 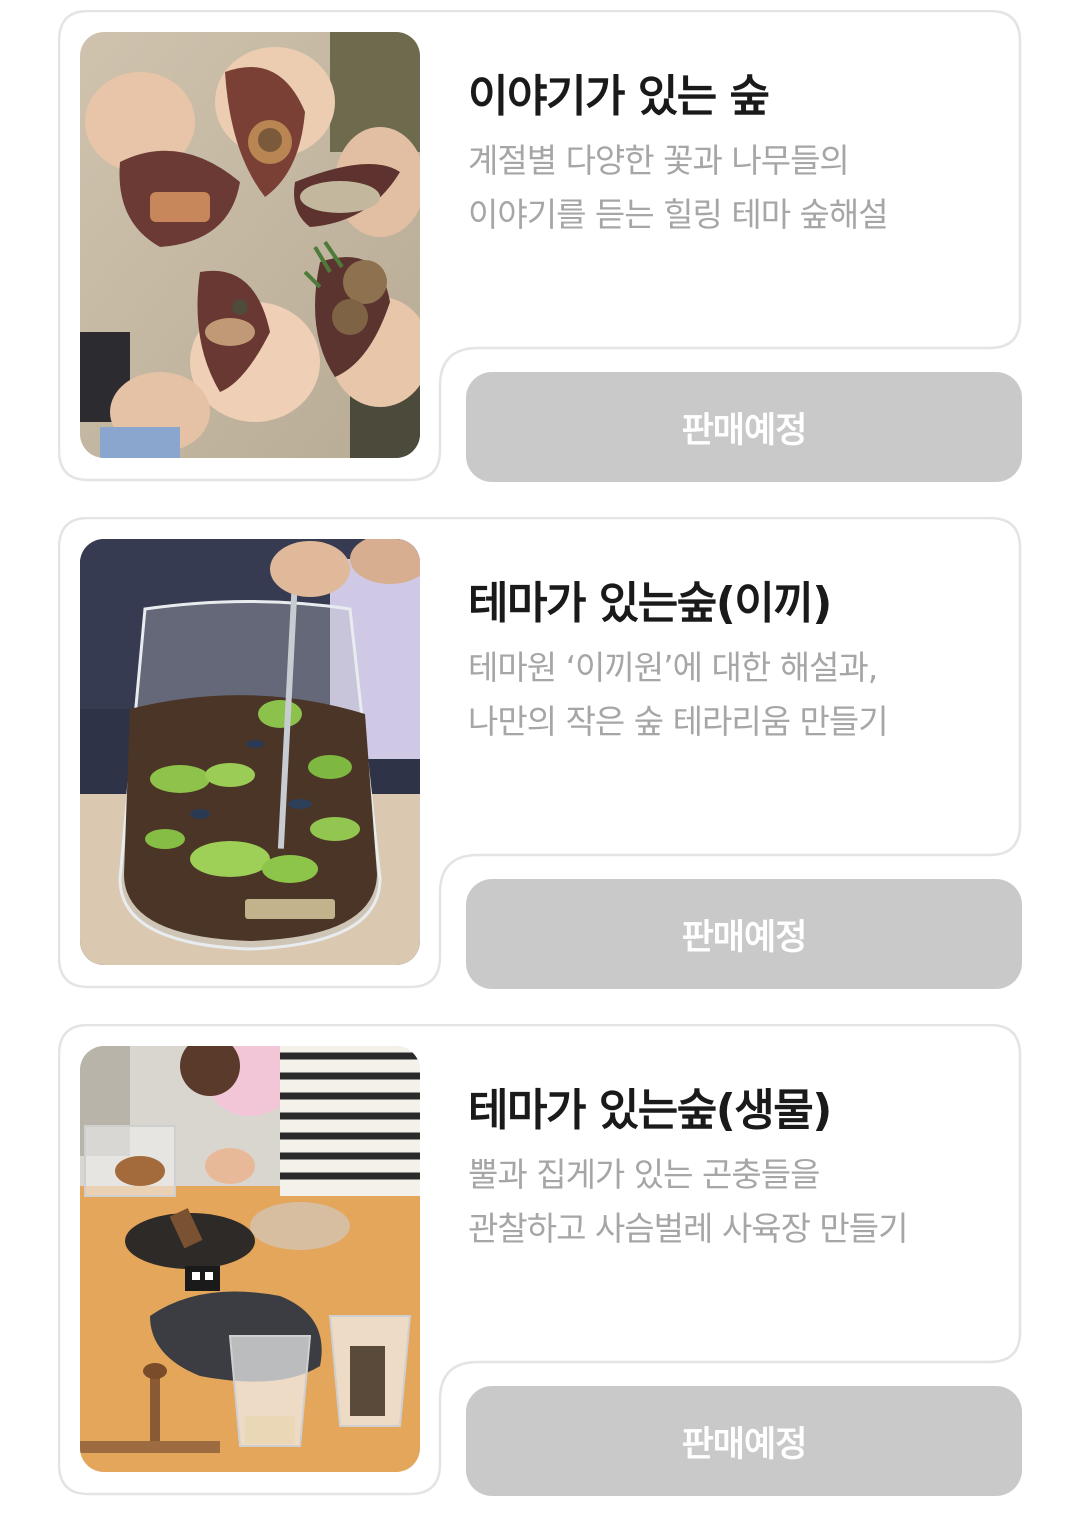 What do you see at coordinates (738, 188) in the screenshot?
I see `program-description: 계절별 다양한 꽃과 나무들의 이야기를 듣는 힐링 테마 숲해설` at bounding box center [738, 188].